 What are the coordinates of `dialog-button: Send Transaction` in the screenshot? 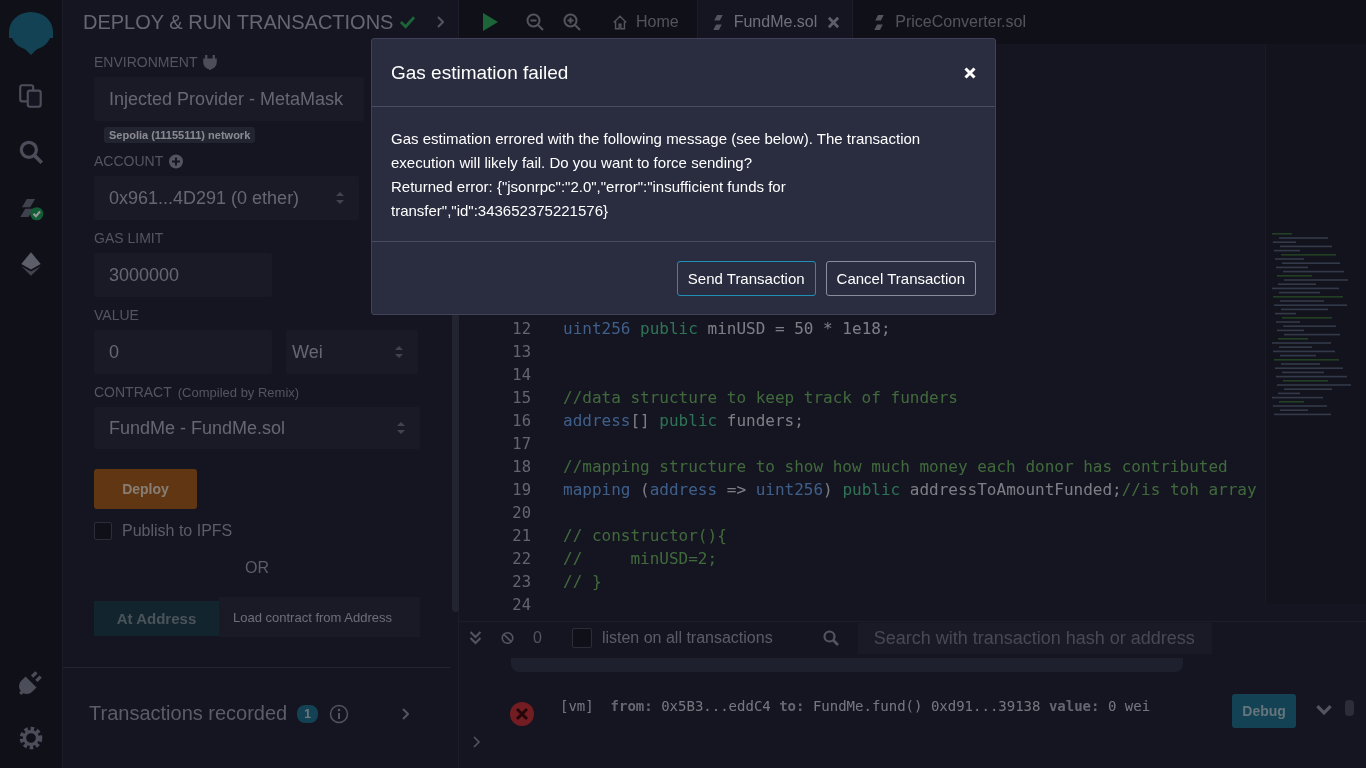 It's located at (746, 278).